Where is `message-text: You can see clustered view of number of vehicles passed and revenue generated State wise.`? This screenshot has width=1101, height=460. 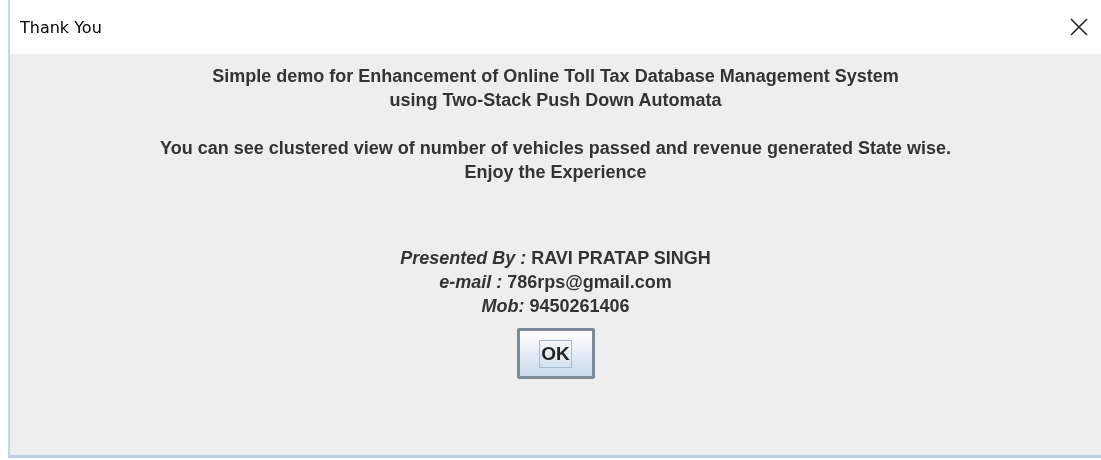
message-text: You can see clustered view of number of vehicles passed and revenue generated State wise. is located at coordinates (555, 148).